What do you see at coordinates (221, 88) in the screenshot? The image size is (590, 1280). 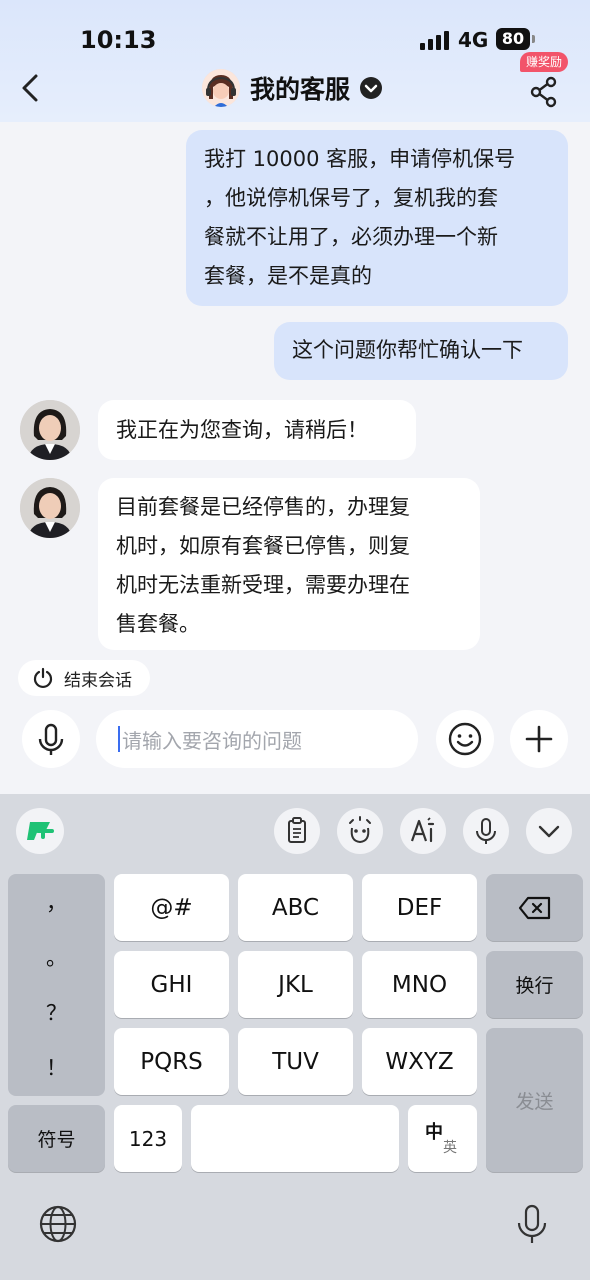 I see `service-avatar` at bounding box center [221, 88].